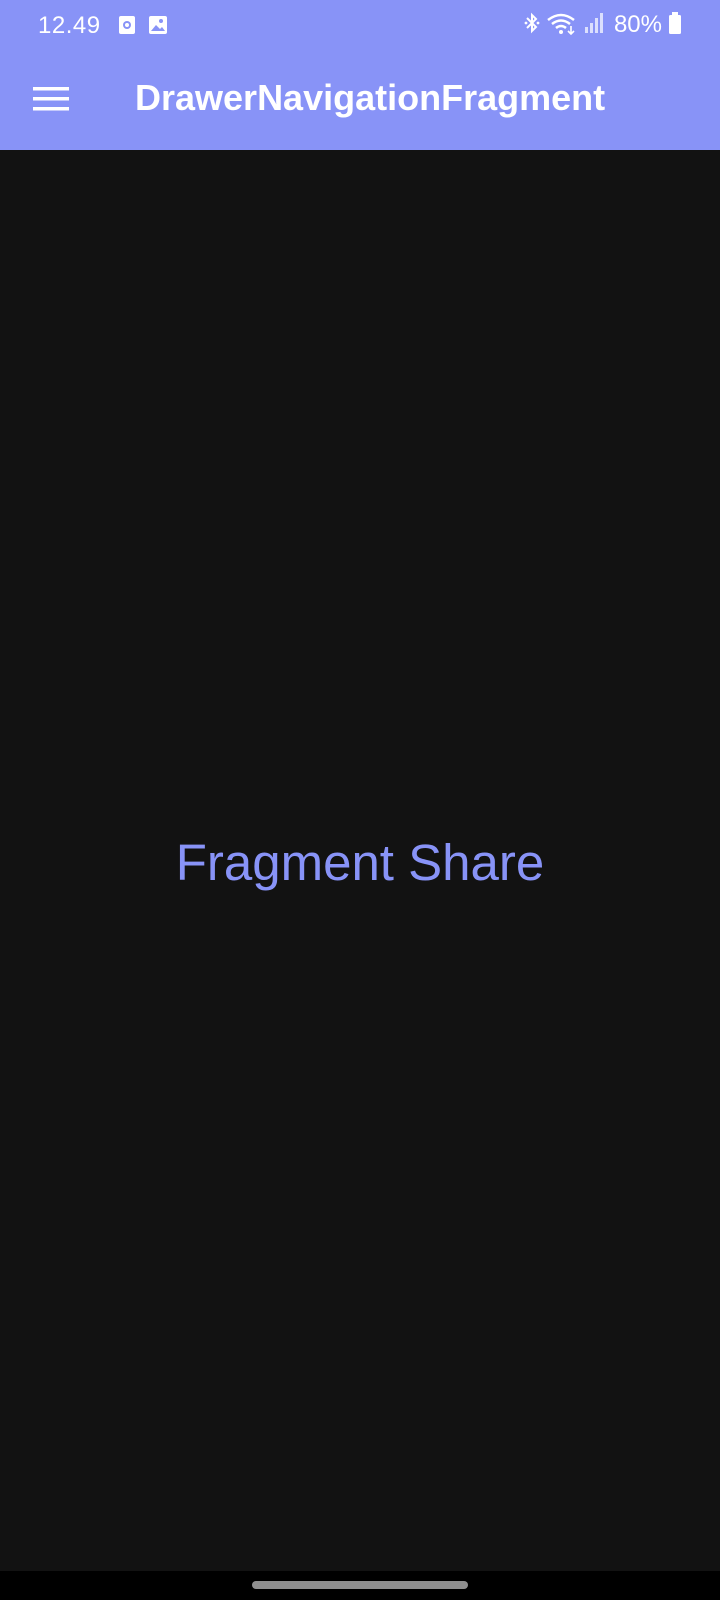  I want to click on signal-icon, so click(594, 25).